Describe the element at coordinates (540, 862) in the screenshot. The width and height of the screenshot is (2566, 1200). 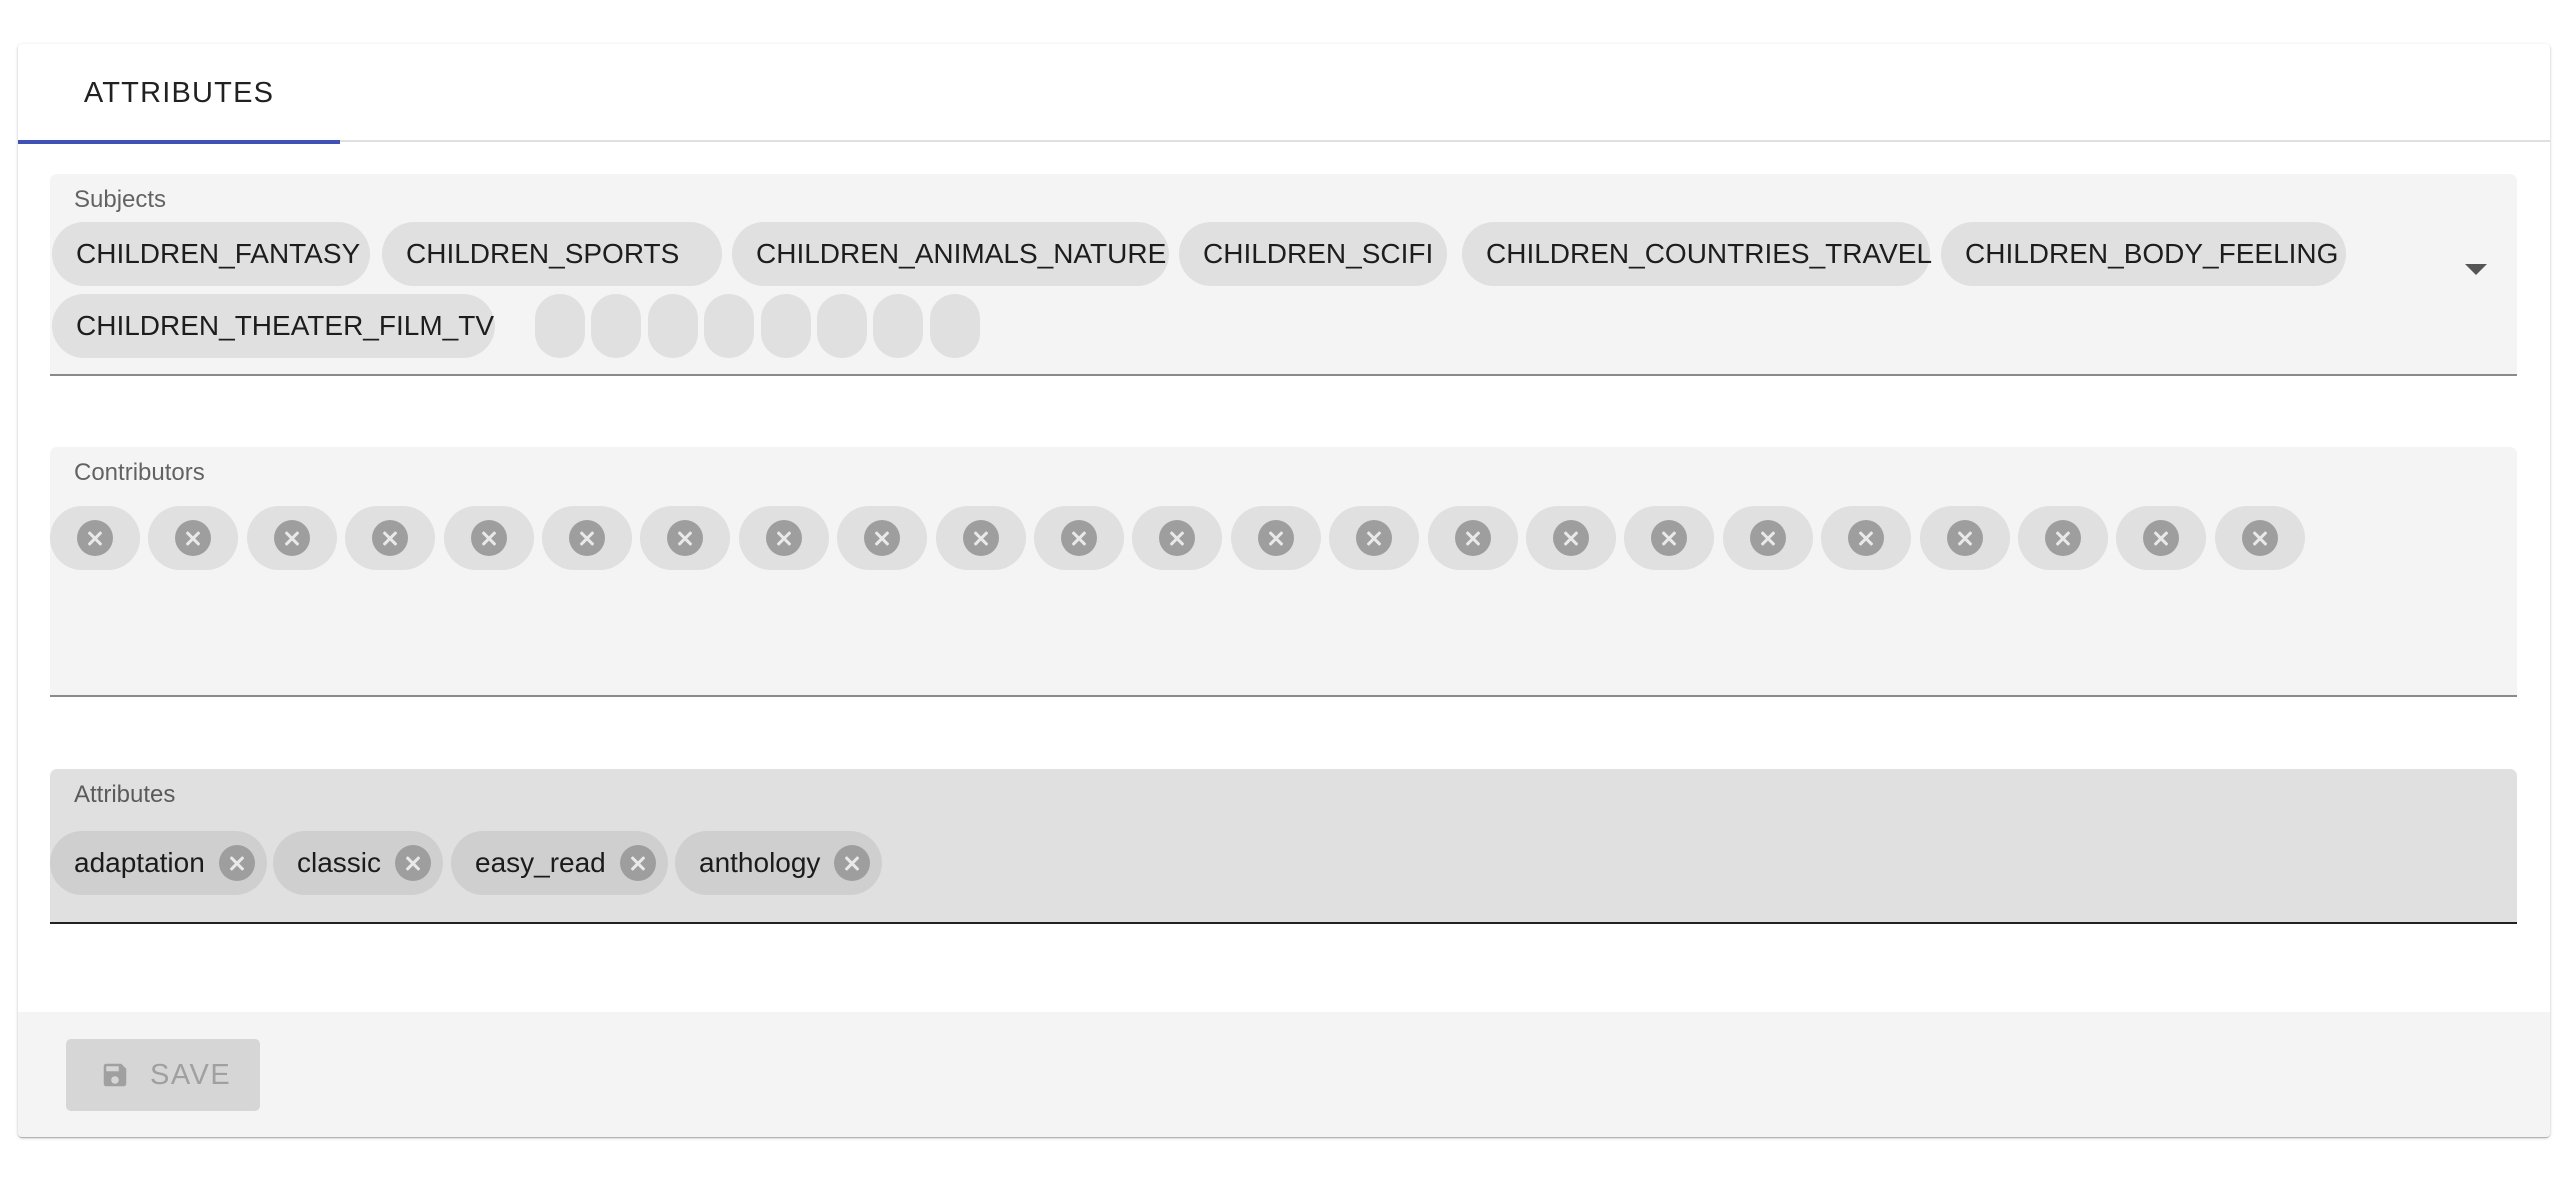
I see `attribute-chip-label: easy_read` at that location.